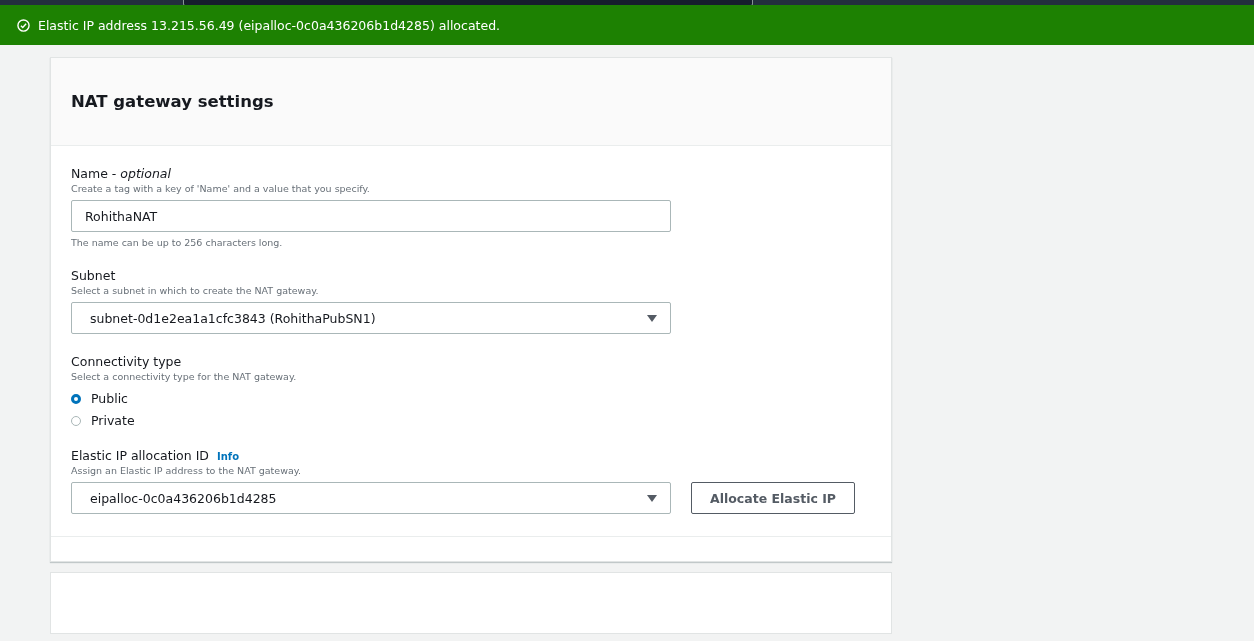 The height and width of the screenshot is (641, 1254). What do you see at coordinates (371, 498) in the screenshot?
I see `select-field: eipalloc-0c0a436206b1d4285` at bounding box center [371, 498].